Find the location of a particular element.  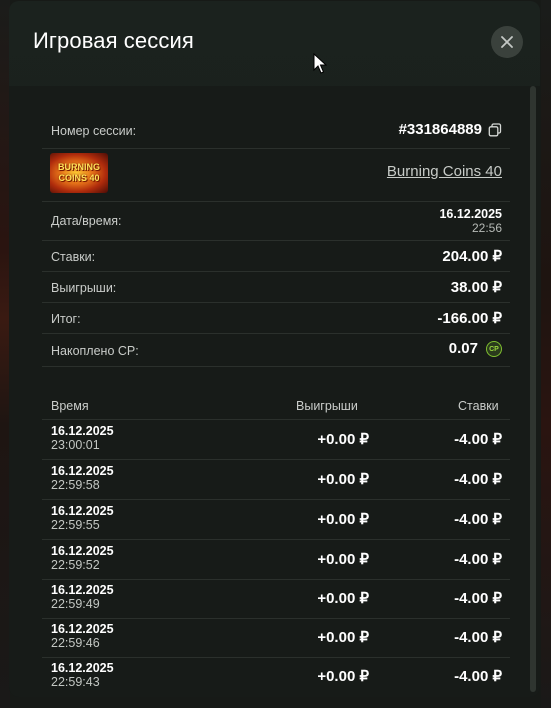

table-row: 16.12.2025 22:59:49 +0.00 ₽ -4.00 ₽ is located at coordinates (276, 599).